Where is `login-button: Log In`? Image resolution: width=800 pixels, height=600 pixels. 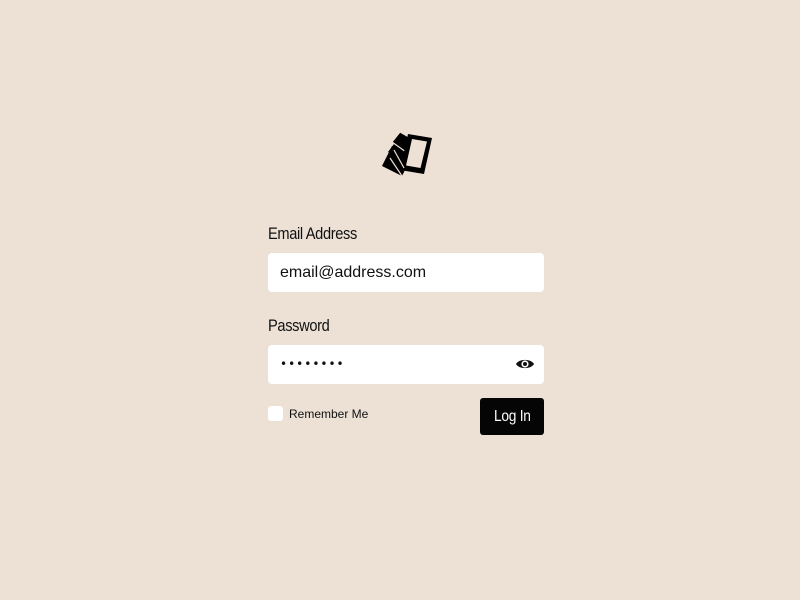 login-button: Log In is located at coordinates (512, 416).